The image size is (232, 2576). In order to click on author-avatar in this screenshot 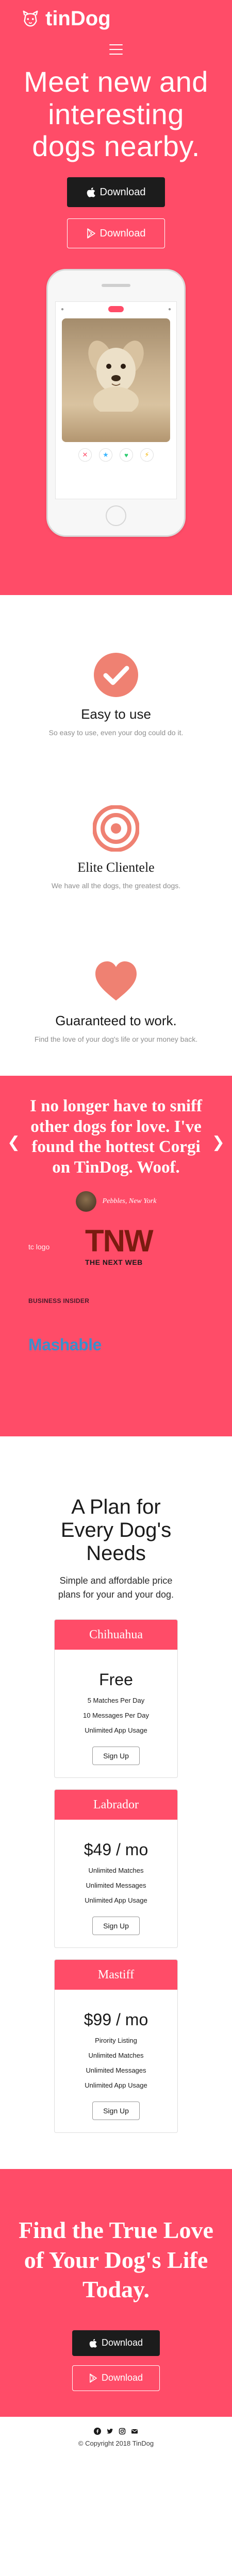, I will do `click(85, 1201)`.